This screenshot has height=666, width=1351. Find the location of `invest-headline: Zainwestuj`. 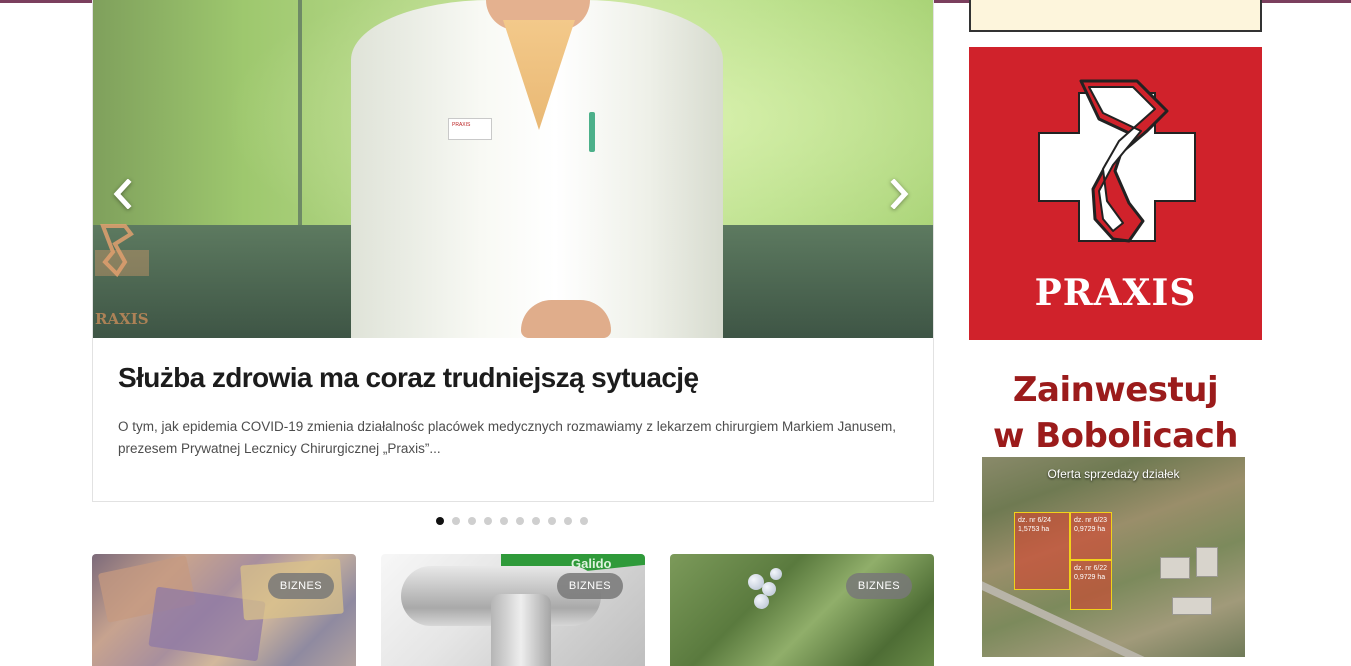

invest-headline: Zainwestuj is located at coordinates (1115, 390).